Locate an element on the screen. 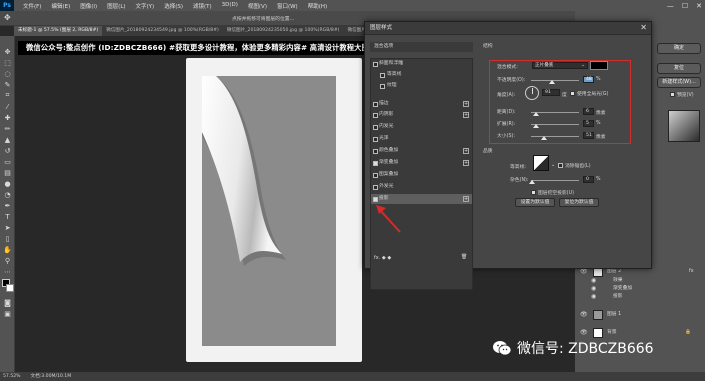  reset-button: 复位 is located at coordinates (679, 68).